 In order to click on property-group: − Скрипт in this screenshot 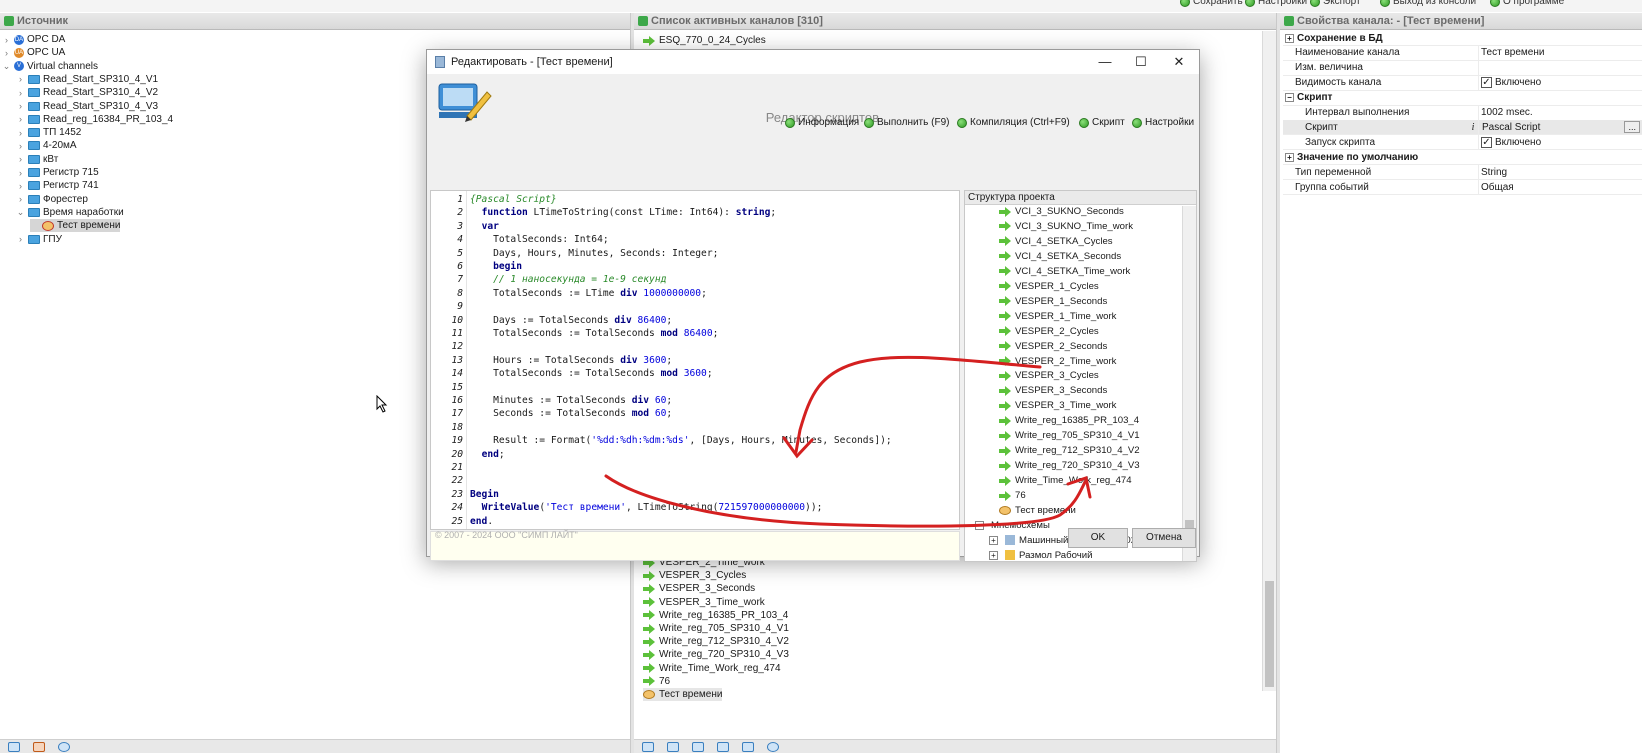, I will do `click(1462, 98)`.